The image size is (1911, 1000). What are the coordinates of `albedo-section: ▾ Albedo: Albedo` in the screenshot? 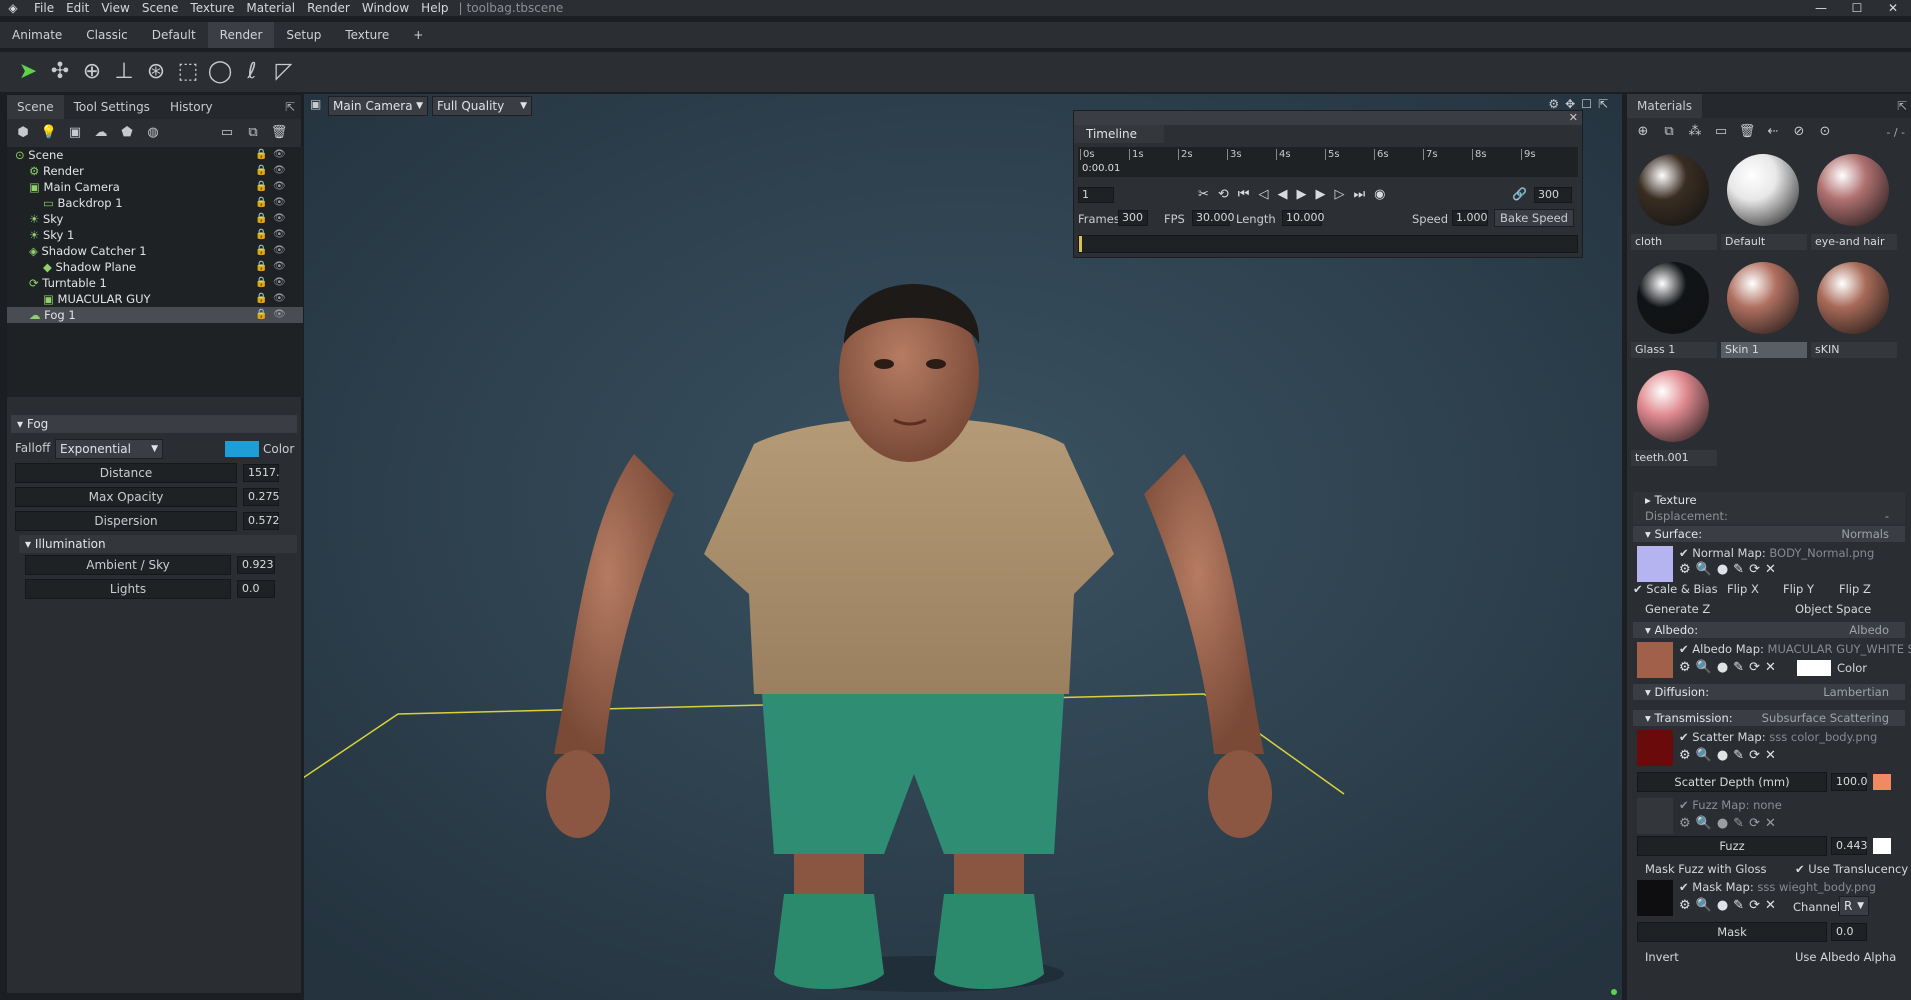 It's located at (1769, 630).